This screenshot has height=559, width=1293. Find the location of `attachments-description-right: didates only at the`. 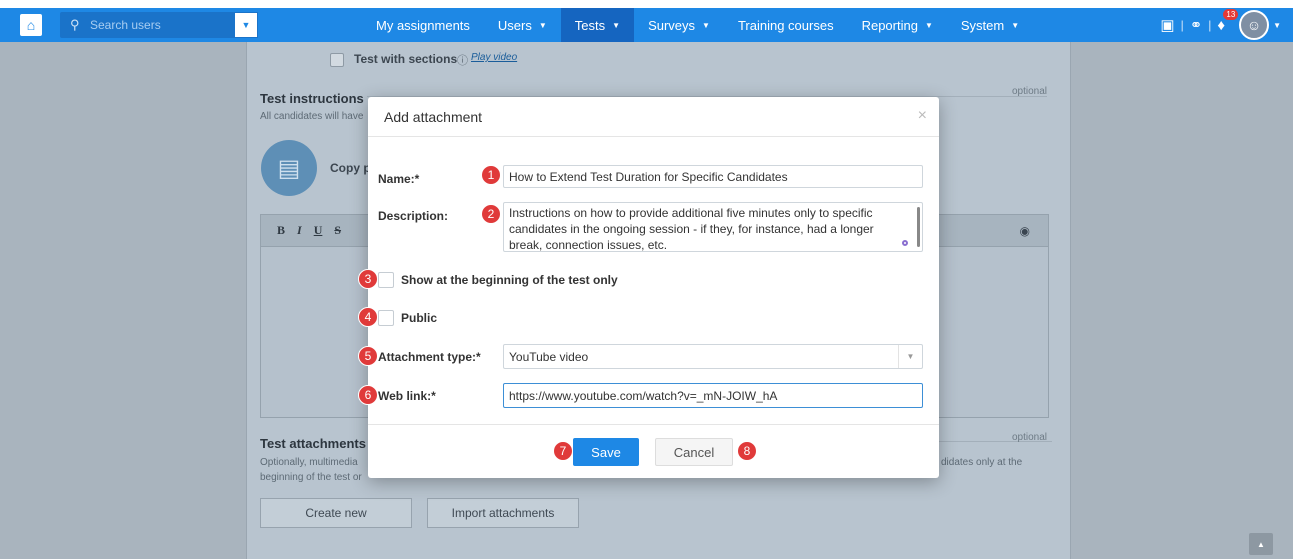

attachments-description-right: didates only at the is located at coordinates (982, 462).